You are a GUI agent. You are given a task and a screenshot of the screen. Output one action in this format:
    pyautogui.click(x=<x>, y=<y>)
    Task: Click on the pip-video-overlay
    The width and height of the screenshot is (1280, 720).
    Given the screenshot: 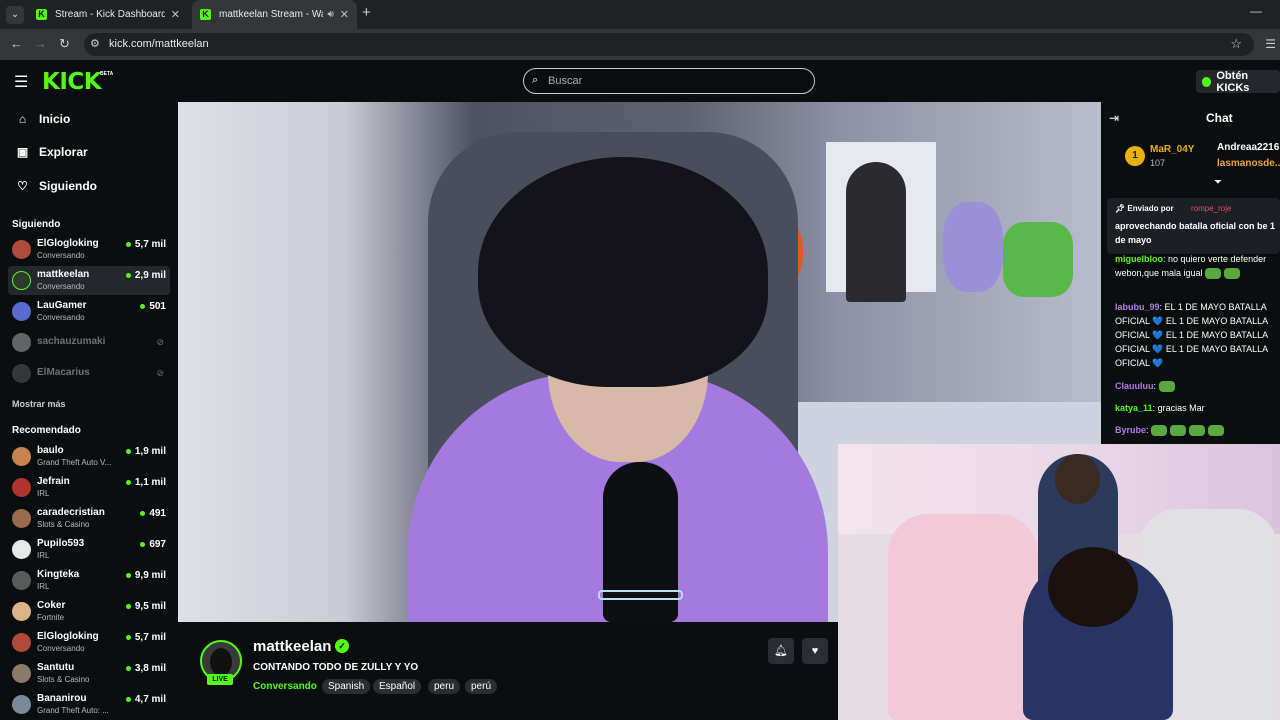 What is the action you would take?
    pyautogui.click(x=1059, y=582)
    